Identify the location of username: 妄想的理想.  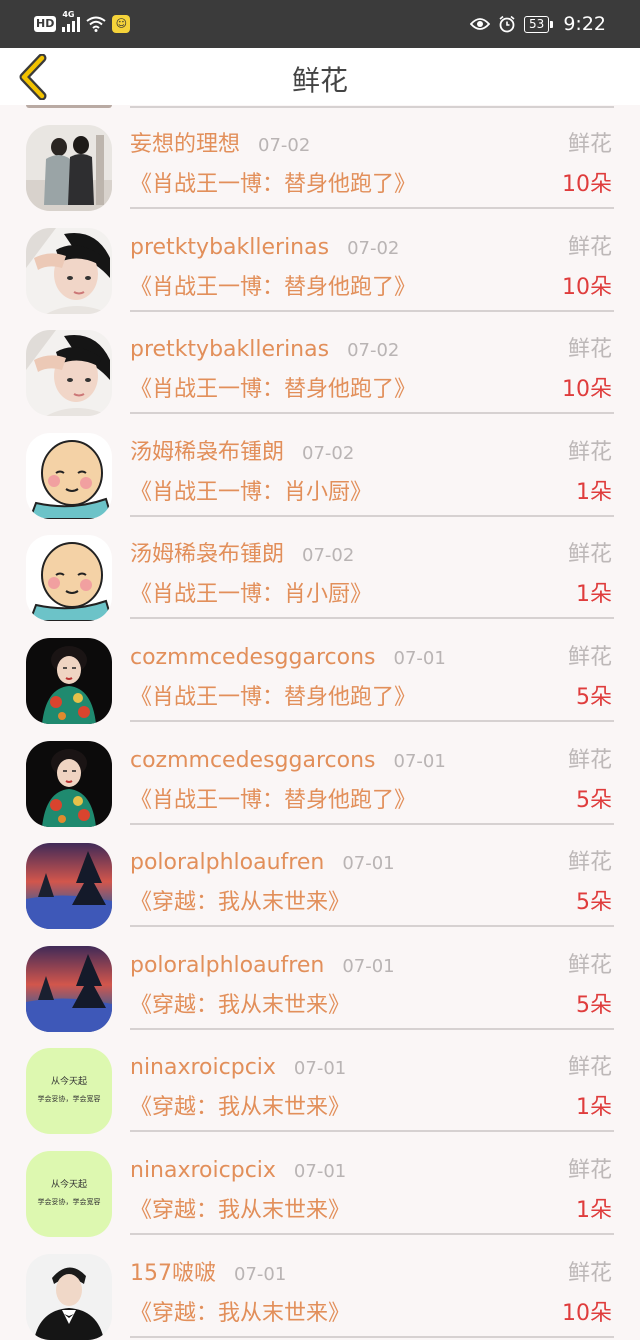
(185, 144).